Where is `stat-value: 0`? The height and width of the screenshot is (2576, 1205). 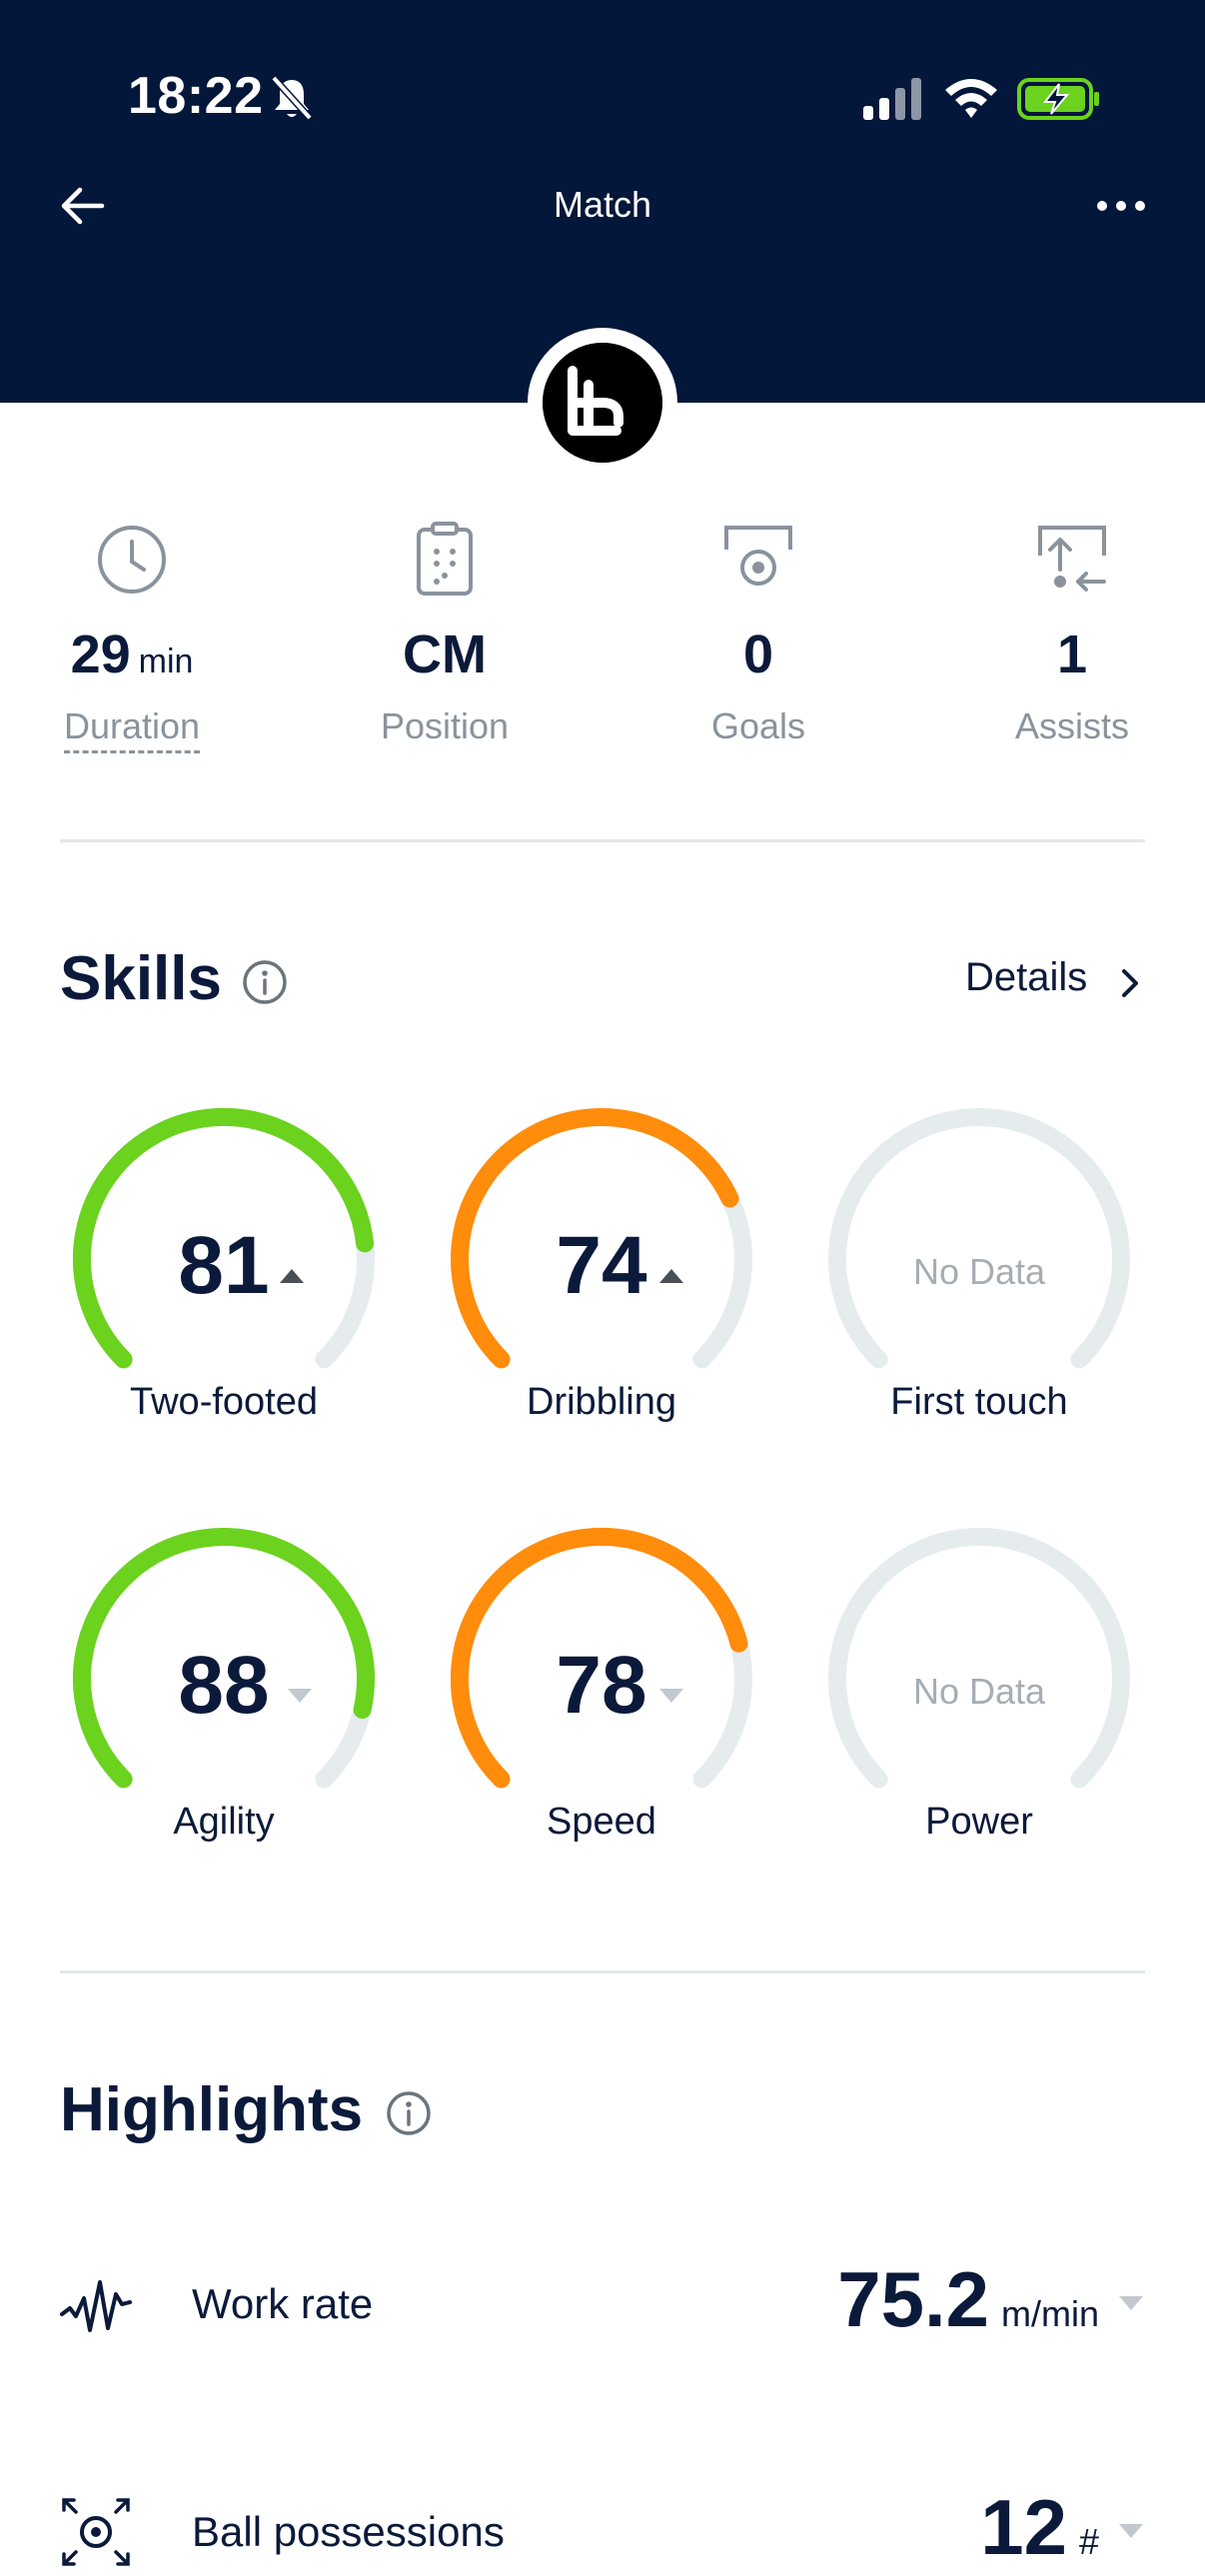 stat-value: 0 is located at coordinates (758, 654).